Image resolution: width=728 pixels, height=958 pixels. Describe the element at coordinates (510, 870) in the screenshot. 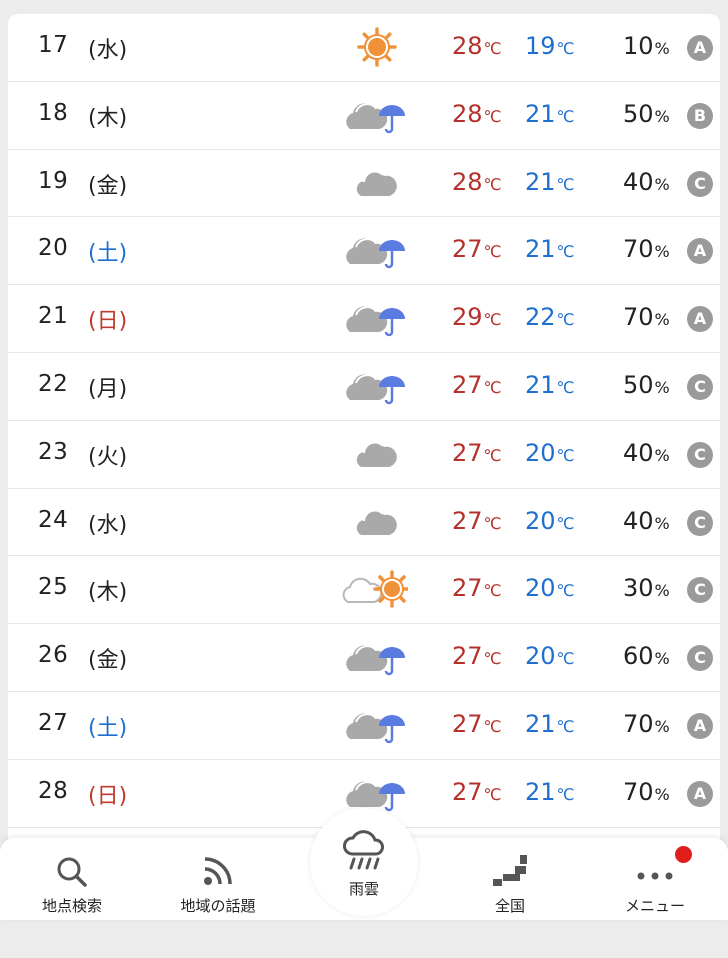

I see `japan-map-icon` at that location.